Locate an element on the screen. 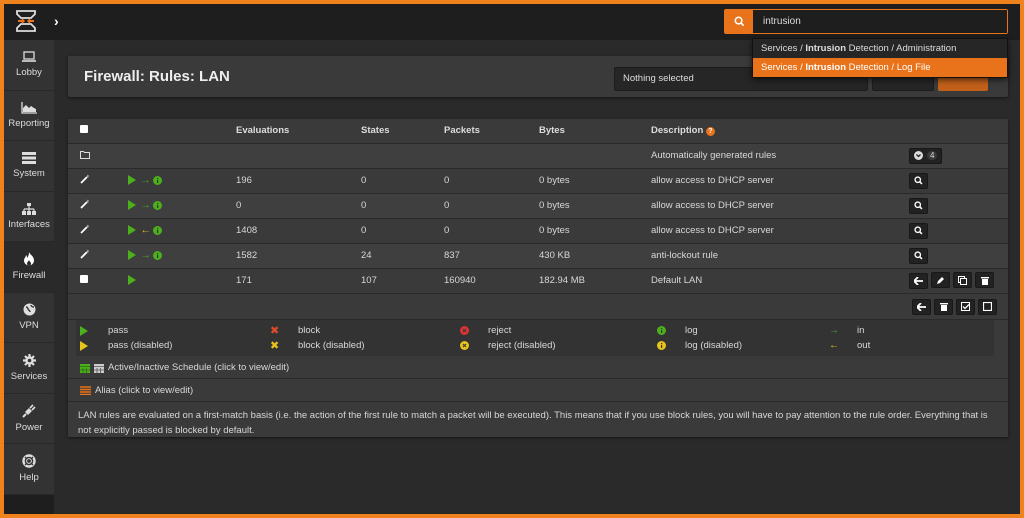 The width and height of the screenshot is (1024, 518). sidebar-item-help: Help is located at coordinates (29, 469).